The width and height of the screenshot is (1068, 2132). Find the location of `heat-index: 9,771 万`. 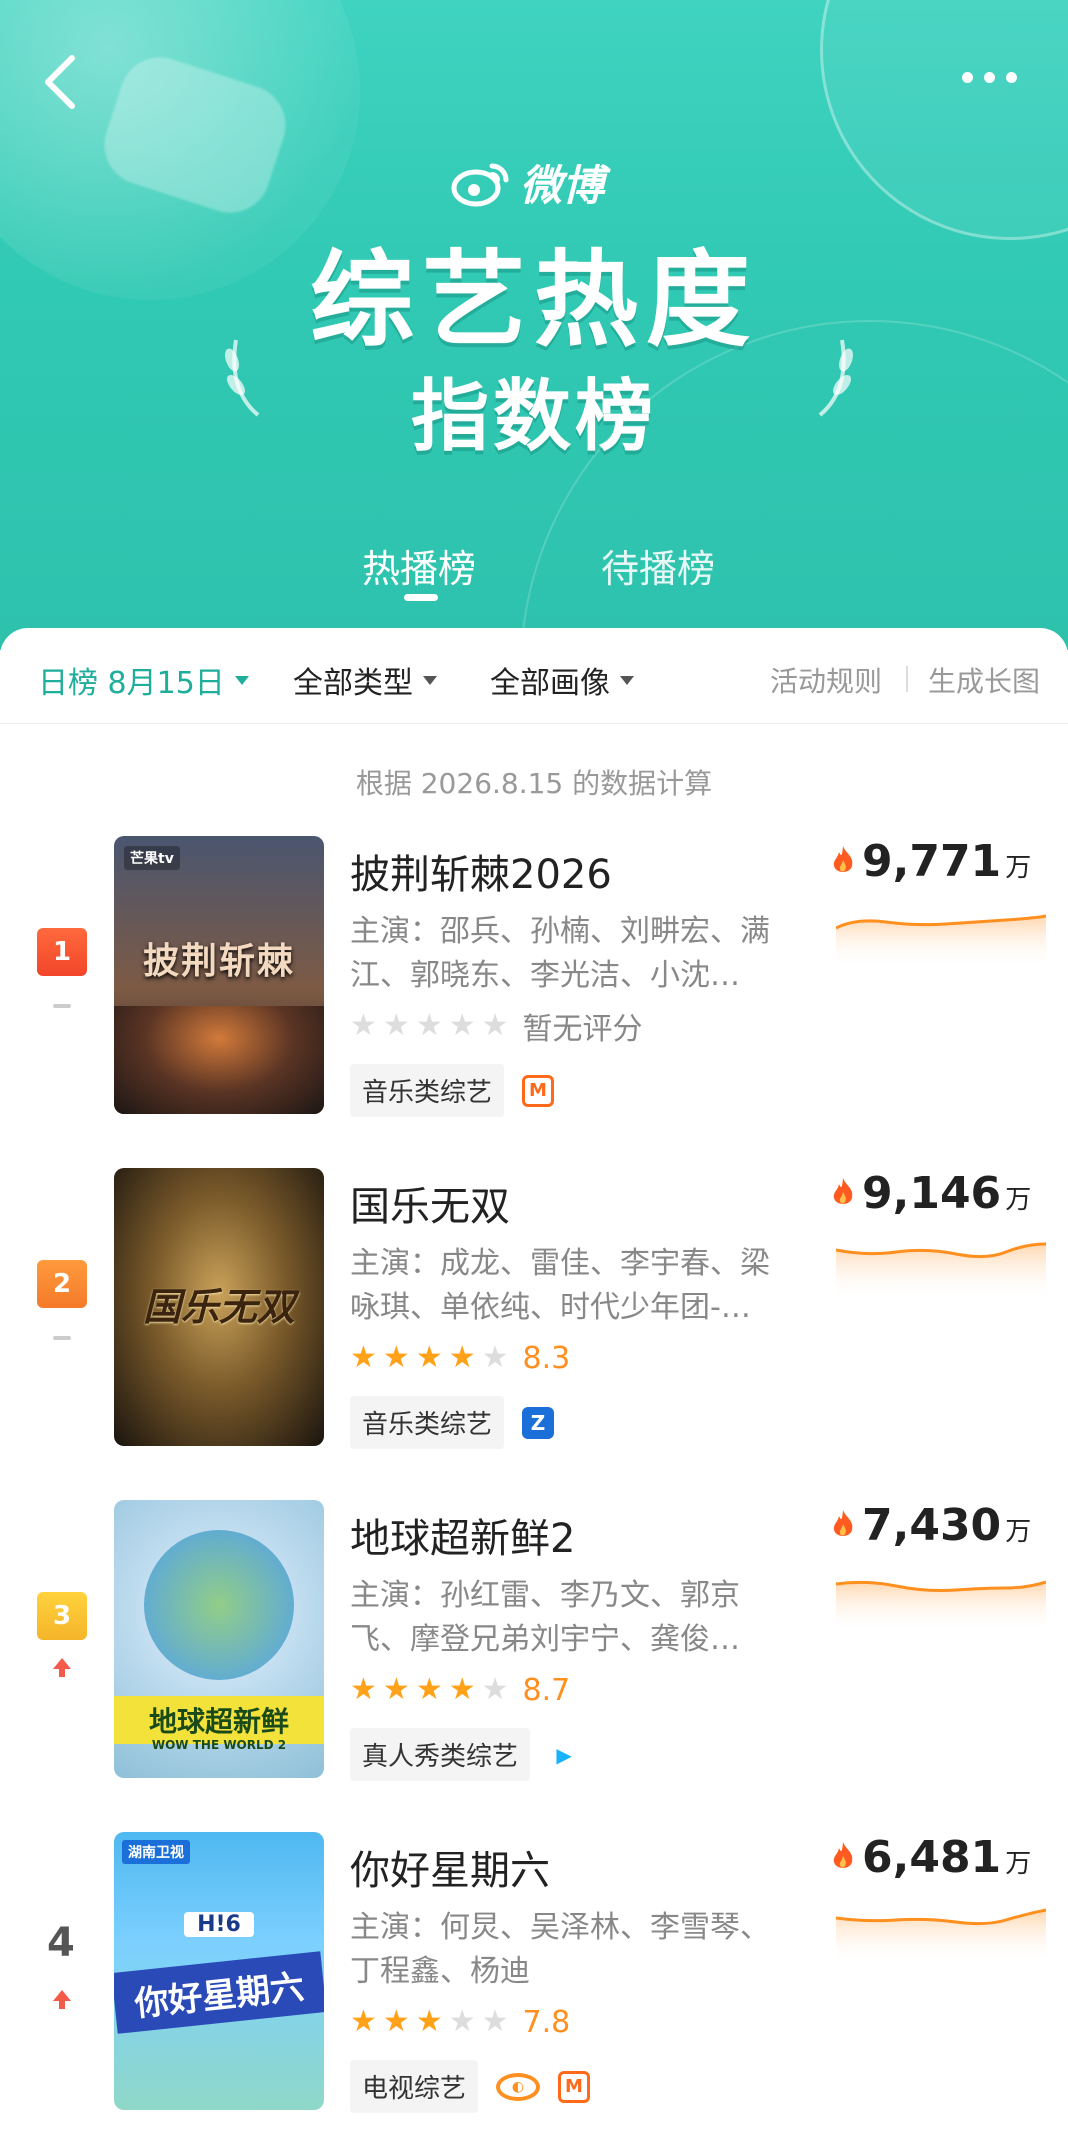

heat-index: 9,771 万 is located at coordinates (932, 861).